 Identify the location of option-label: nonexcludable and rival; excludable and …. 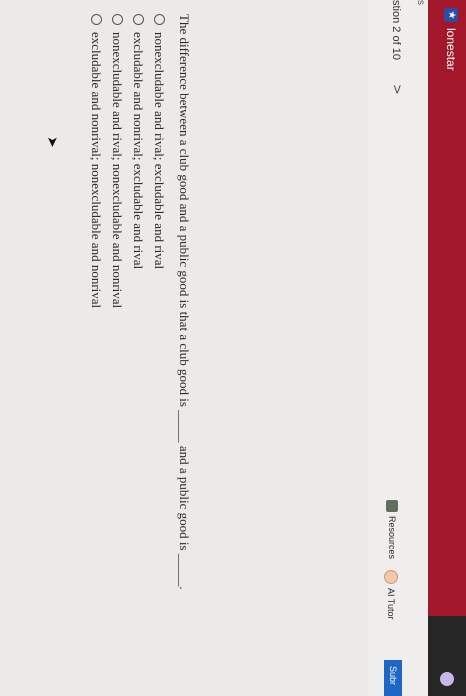
(160, 151).